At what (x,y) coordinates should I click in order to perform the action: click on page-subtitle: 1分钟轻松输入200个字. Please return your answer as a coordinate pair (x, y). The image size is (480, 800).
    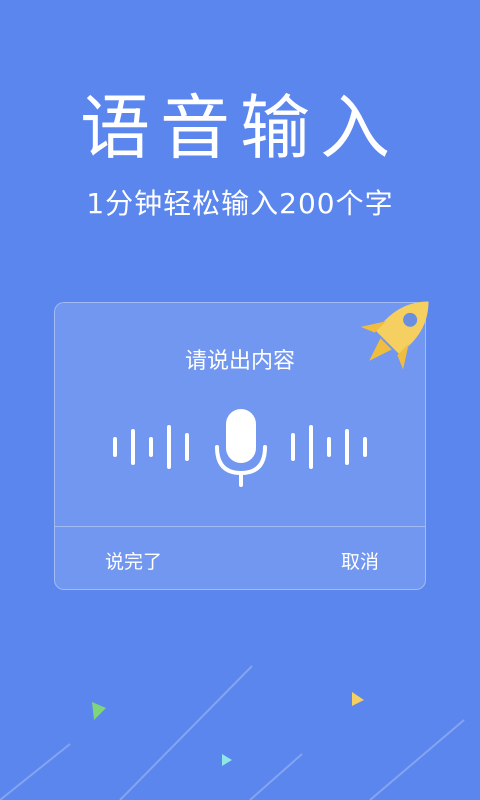
    Looking at the image, I should click on (240, 203).